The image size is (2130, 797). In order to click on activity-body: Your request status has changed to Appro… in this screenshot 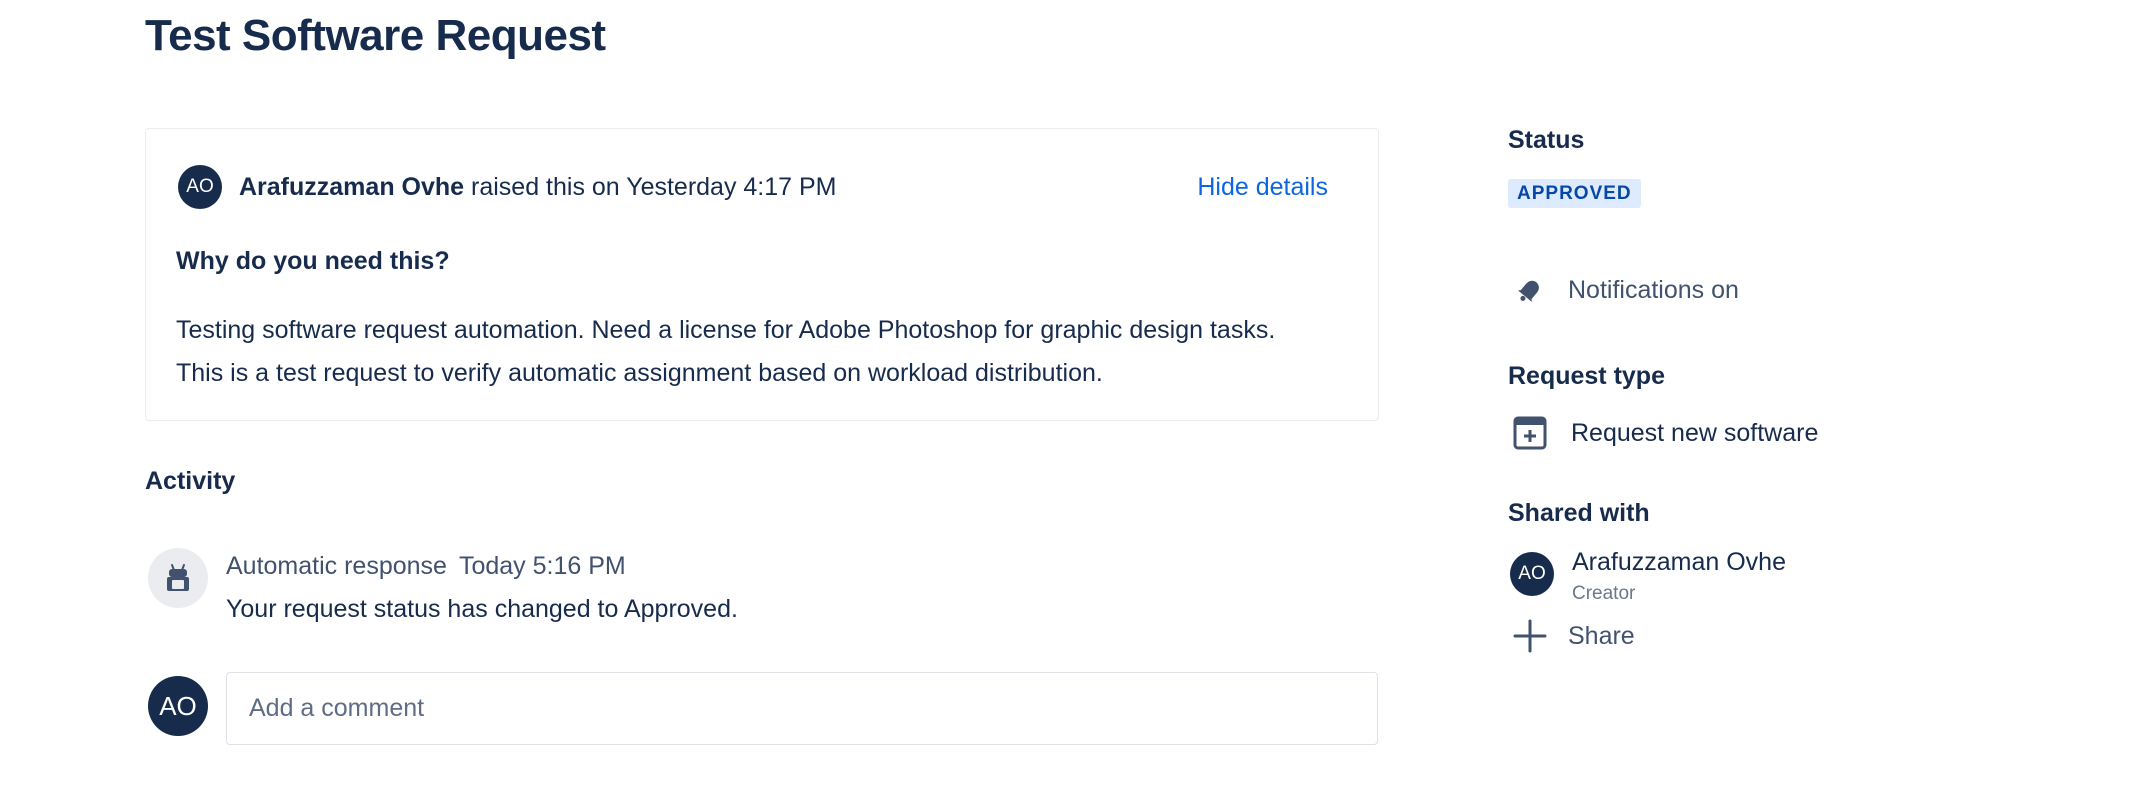, I will do `click(482, 609)`.